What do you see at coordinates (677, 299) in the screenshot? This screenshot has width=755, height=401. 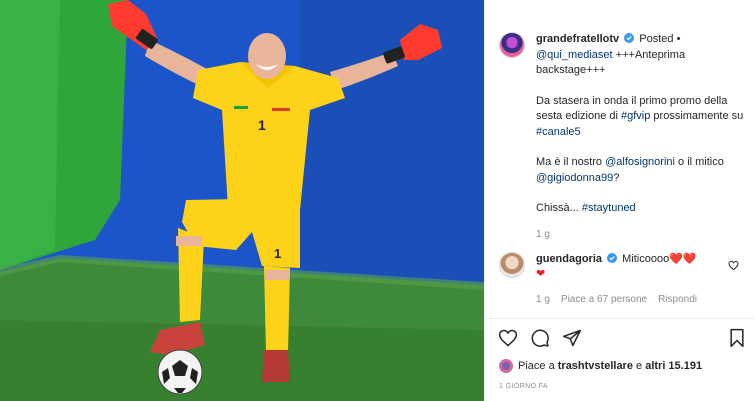 I see `reply-button: Rispondi` at bounding box center [677, 299].